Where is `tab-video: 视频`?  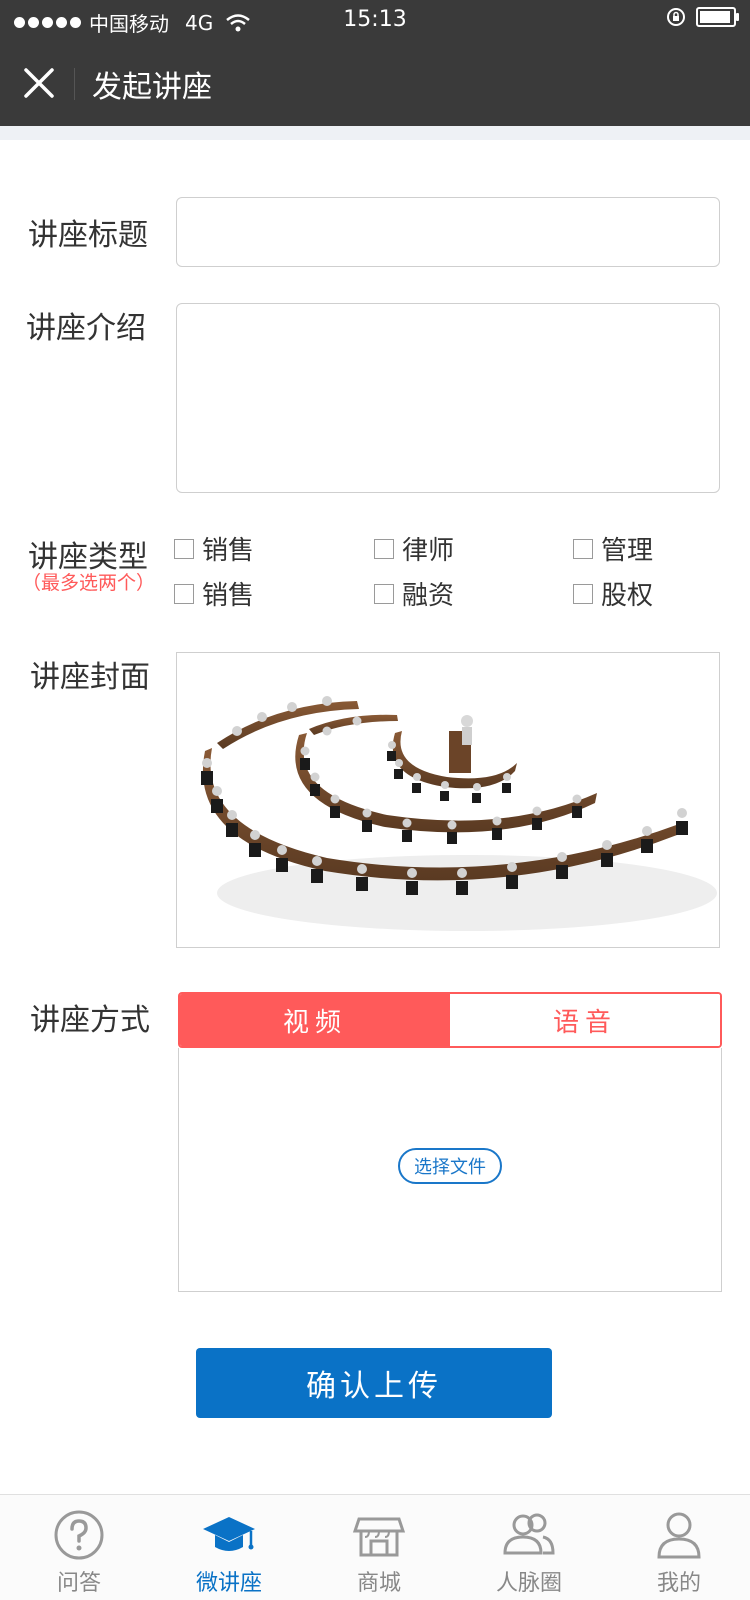 tab-video: 视频 is located at coordinates (315, 1020).